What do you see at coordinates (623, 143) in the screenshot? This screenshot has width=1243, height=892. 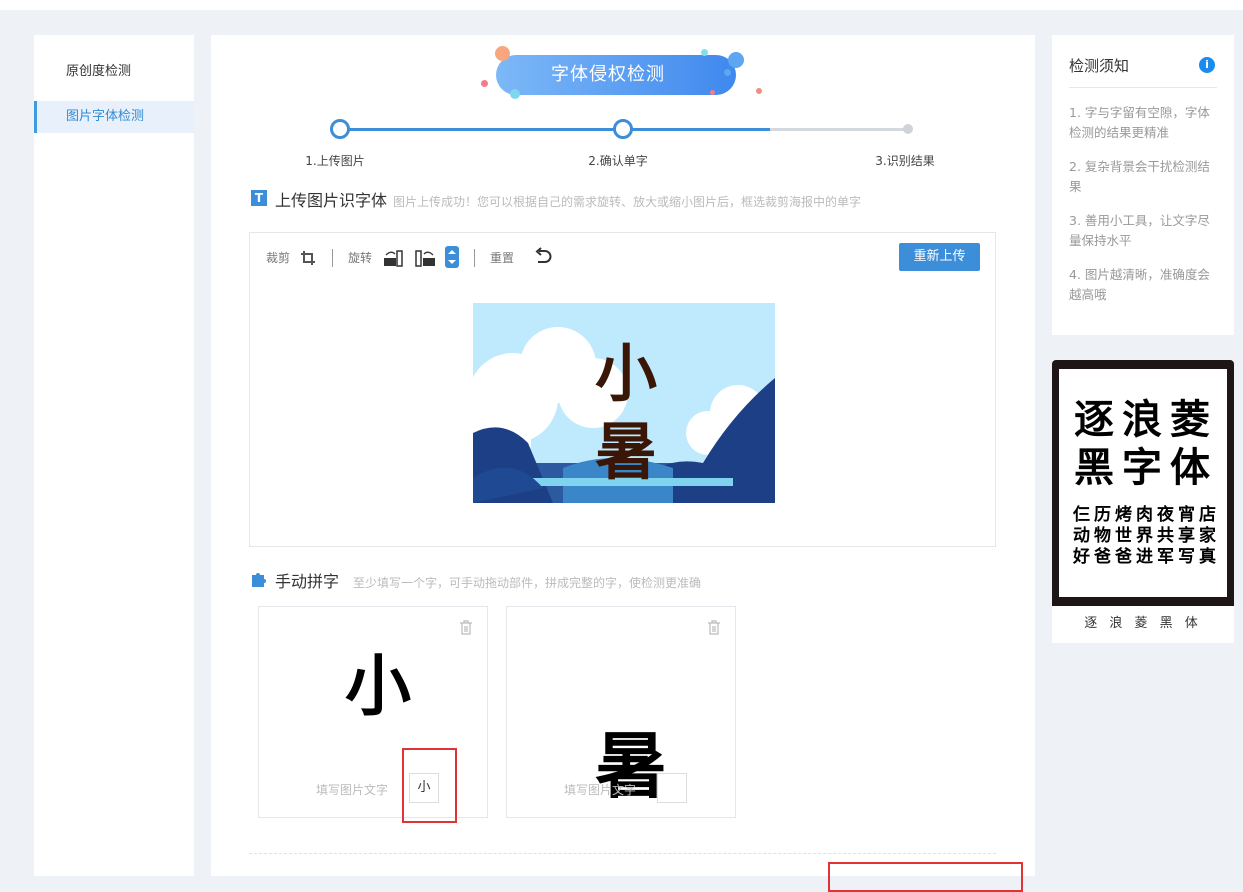 I see `progress-steps: 1.上传图片 2.确认单字 3.识别结果` at bounding box center [623, 143].